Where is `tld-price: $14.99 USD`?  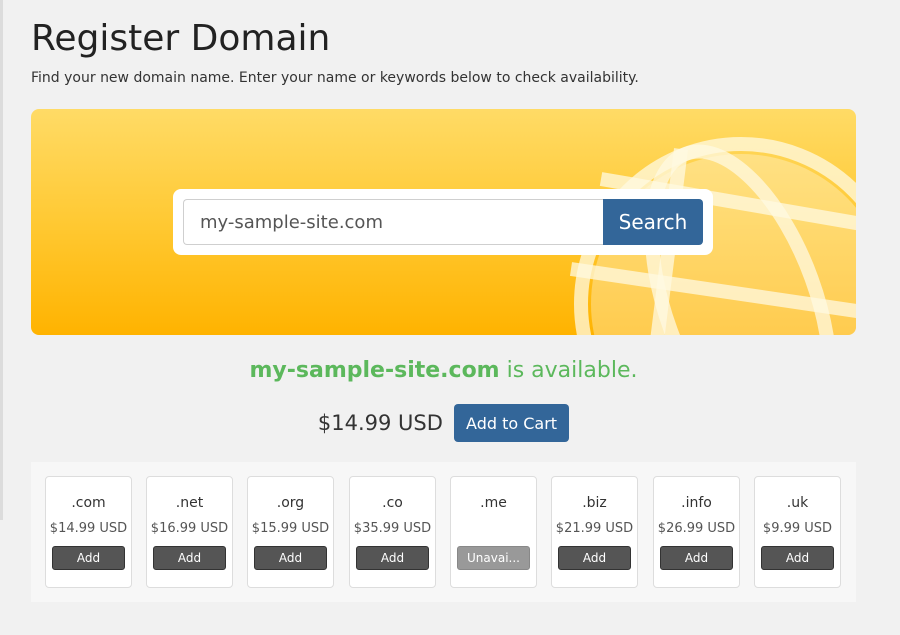 tld-price: $14.99 USD is located at coordinates (88, 528).